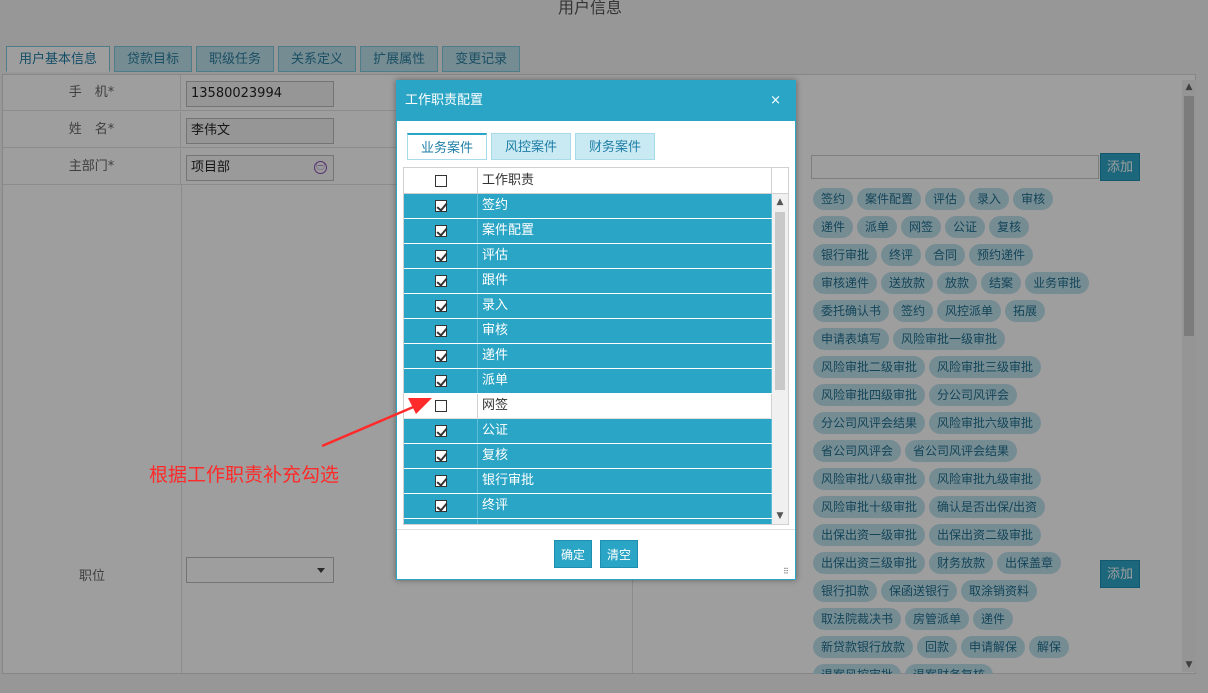 This screenshot has width=1208, height=693. I want to click on annotation-text: 根据工作职责补充勾选, so click(244, 475).